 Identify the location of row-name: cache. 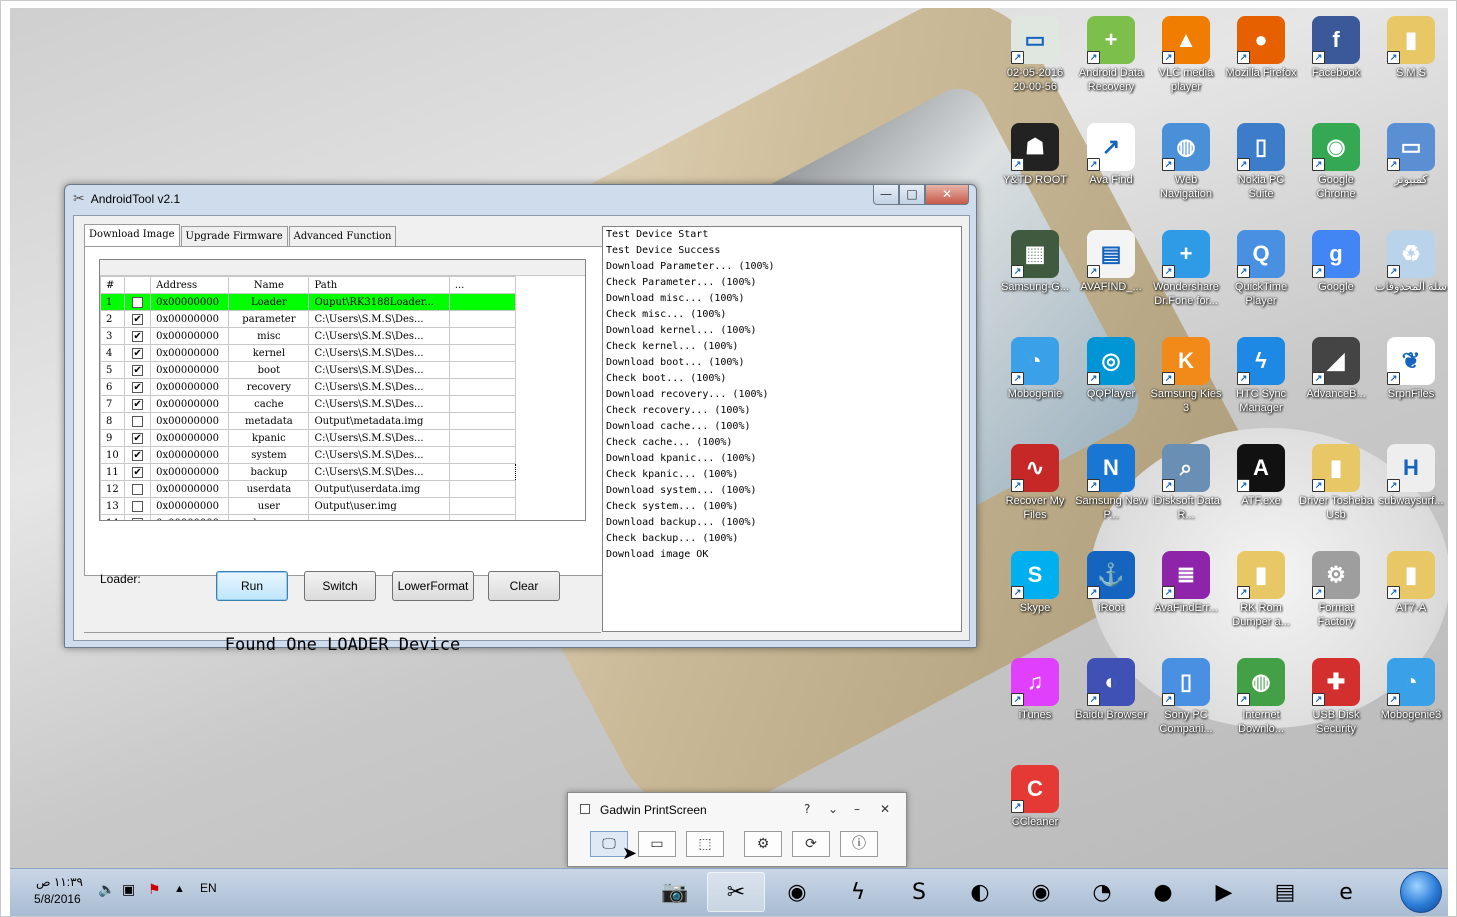
(269, 404).